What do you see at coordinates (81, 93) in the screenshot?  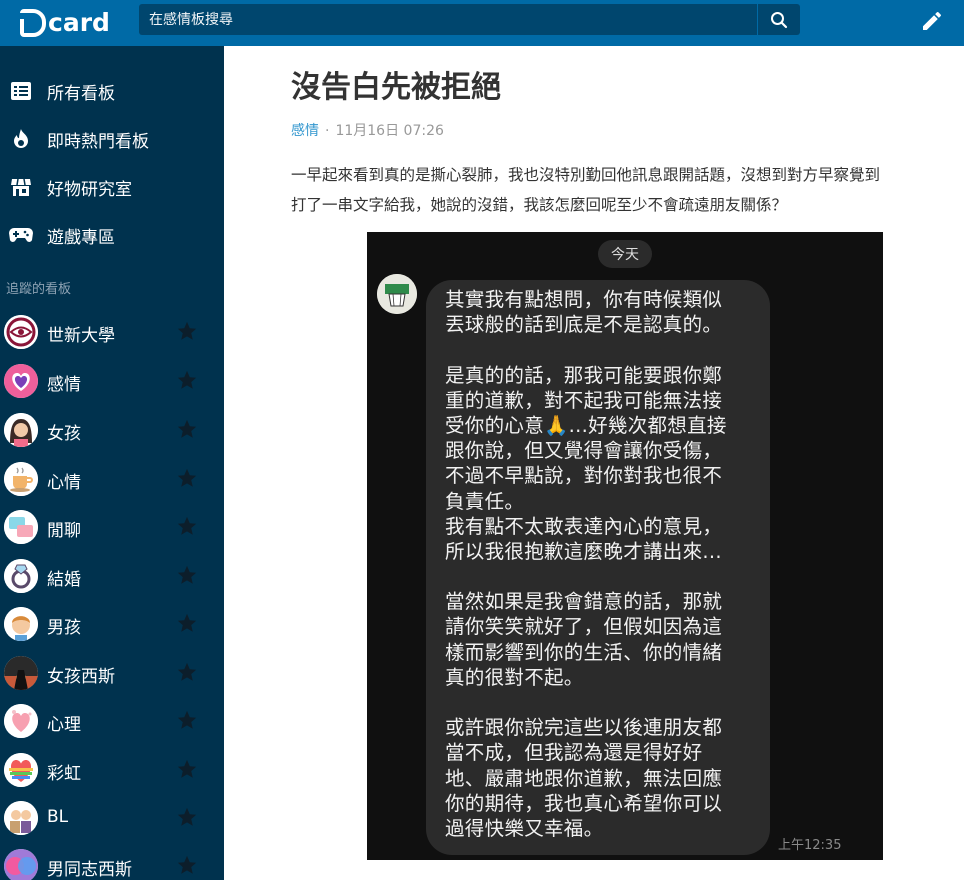 I see `sidebar-item-label: 所有看板` at bounding box center [81, 93].